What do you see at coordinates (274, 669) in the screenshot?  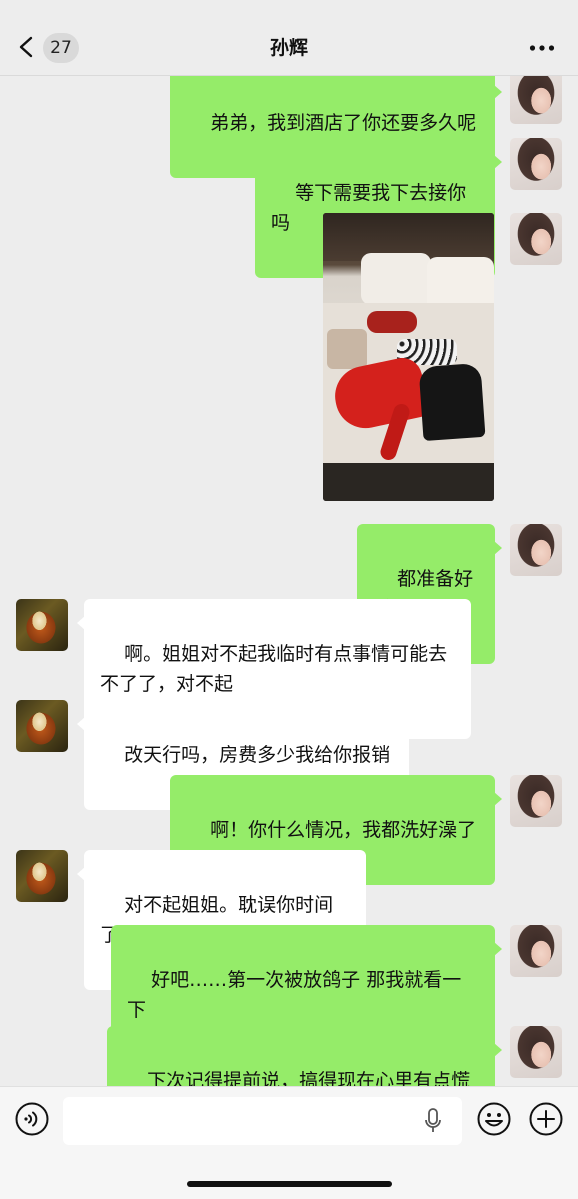 I see `message-text: 啊。姐姐对不起我临时有点事情可能去 不了了，对不起` at bounding box center [274, 669].